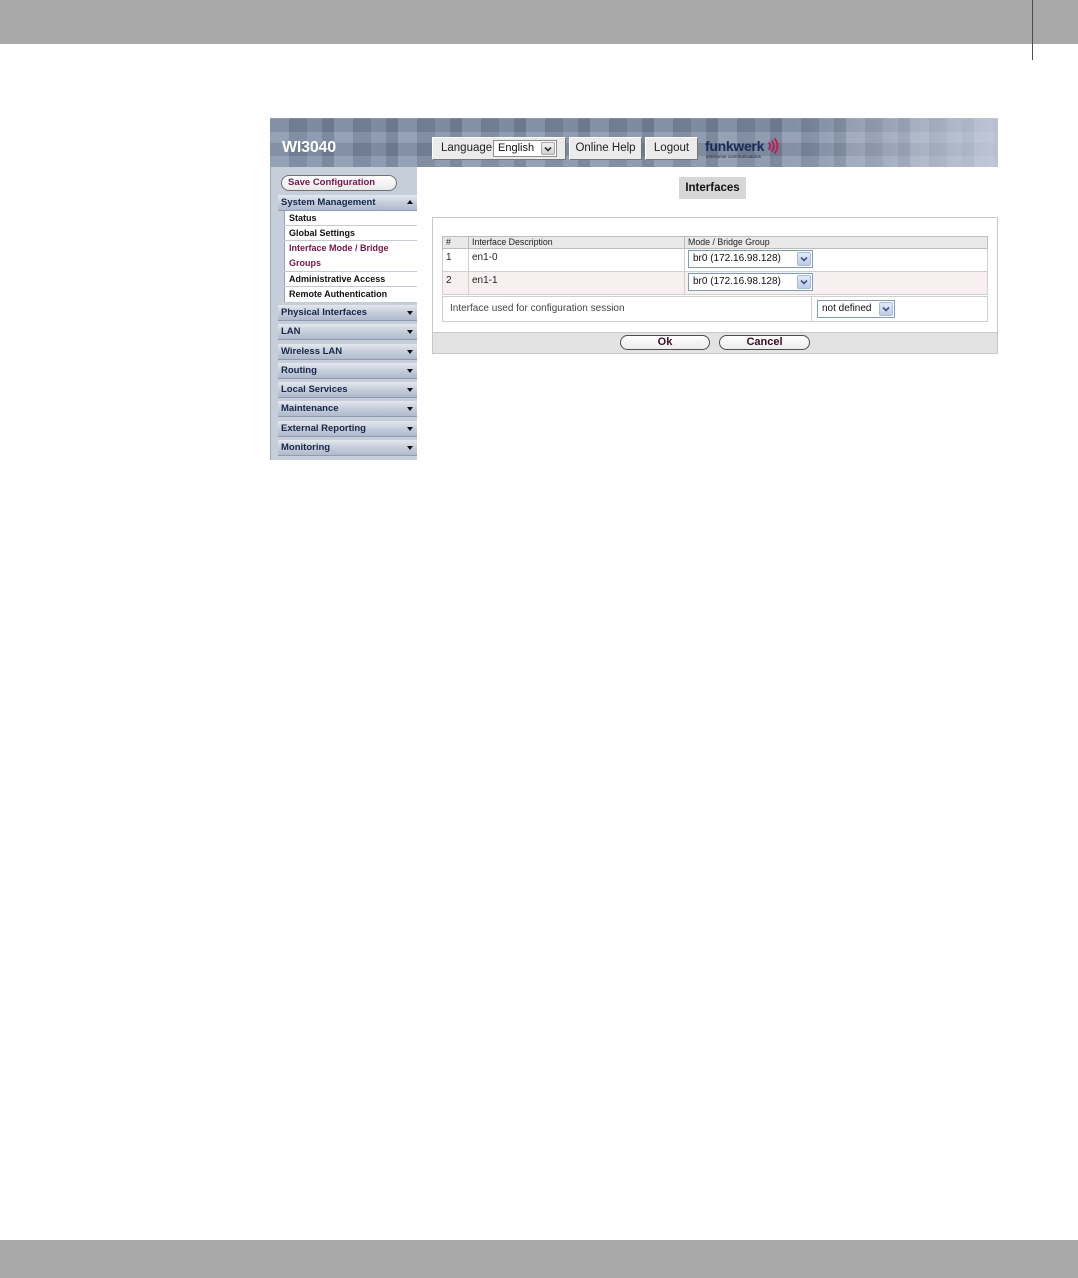 This screenshot has height=1278, width=1078. What do you see at coordinates (456, 242) in the screenshot?
I see `column-header-number: #` at bounding box center [456, 242].